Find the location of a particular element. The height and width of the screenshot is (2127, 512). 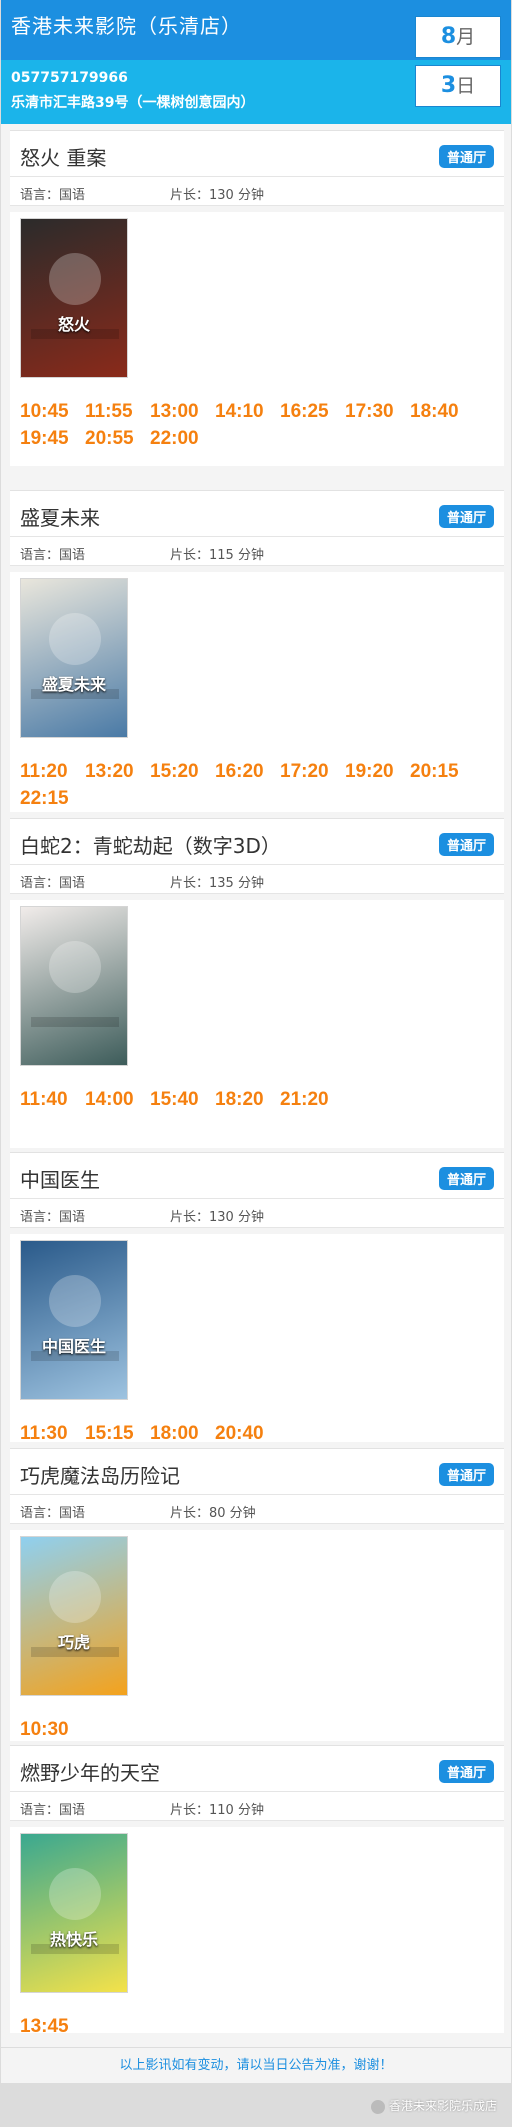

movie-length: 片长：110 分钟 is located at coordinates (217, 1810).